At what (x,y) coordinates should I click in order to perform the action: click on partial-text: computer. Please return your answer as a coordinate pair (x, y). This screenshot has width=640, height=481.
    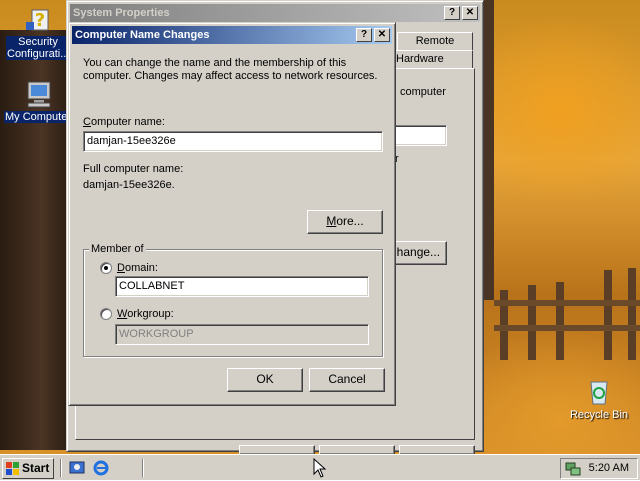
    Looking at the image, I should click on (423, 92).